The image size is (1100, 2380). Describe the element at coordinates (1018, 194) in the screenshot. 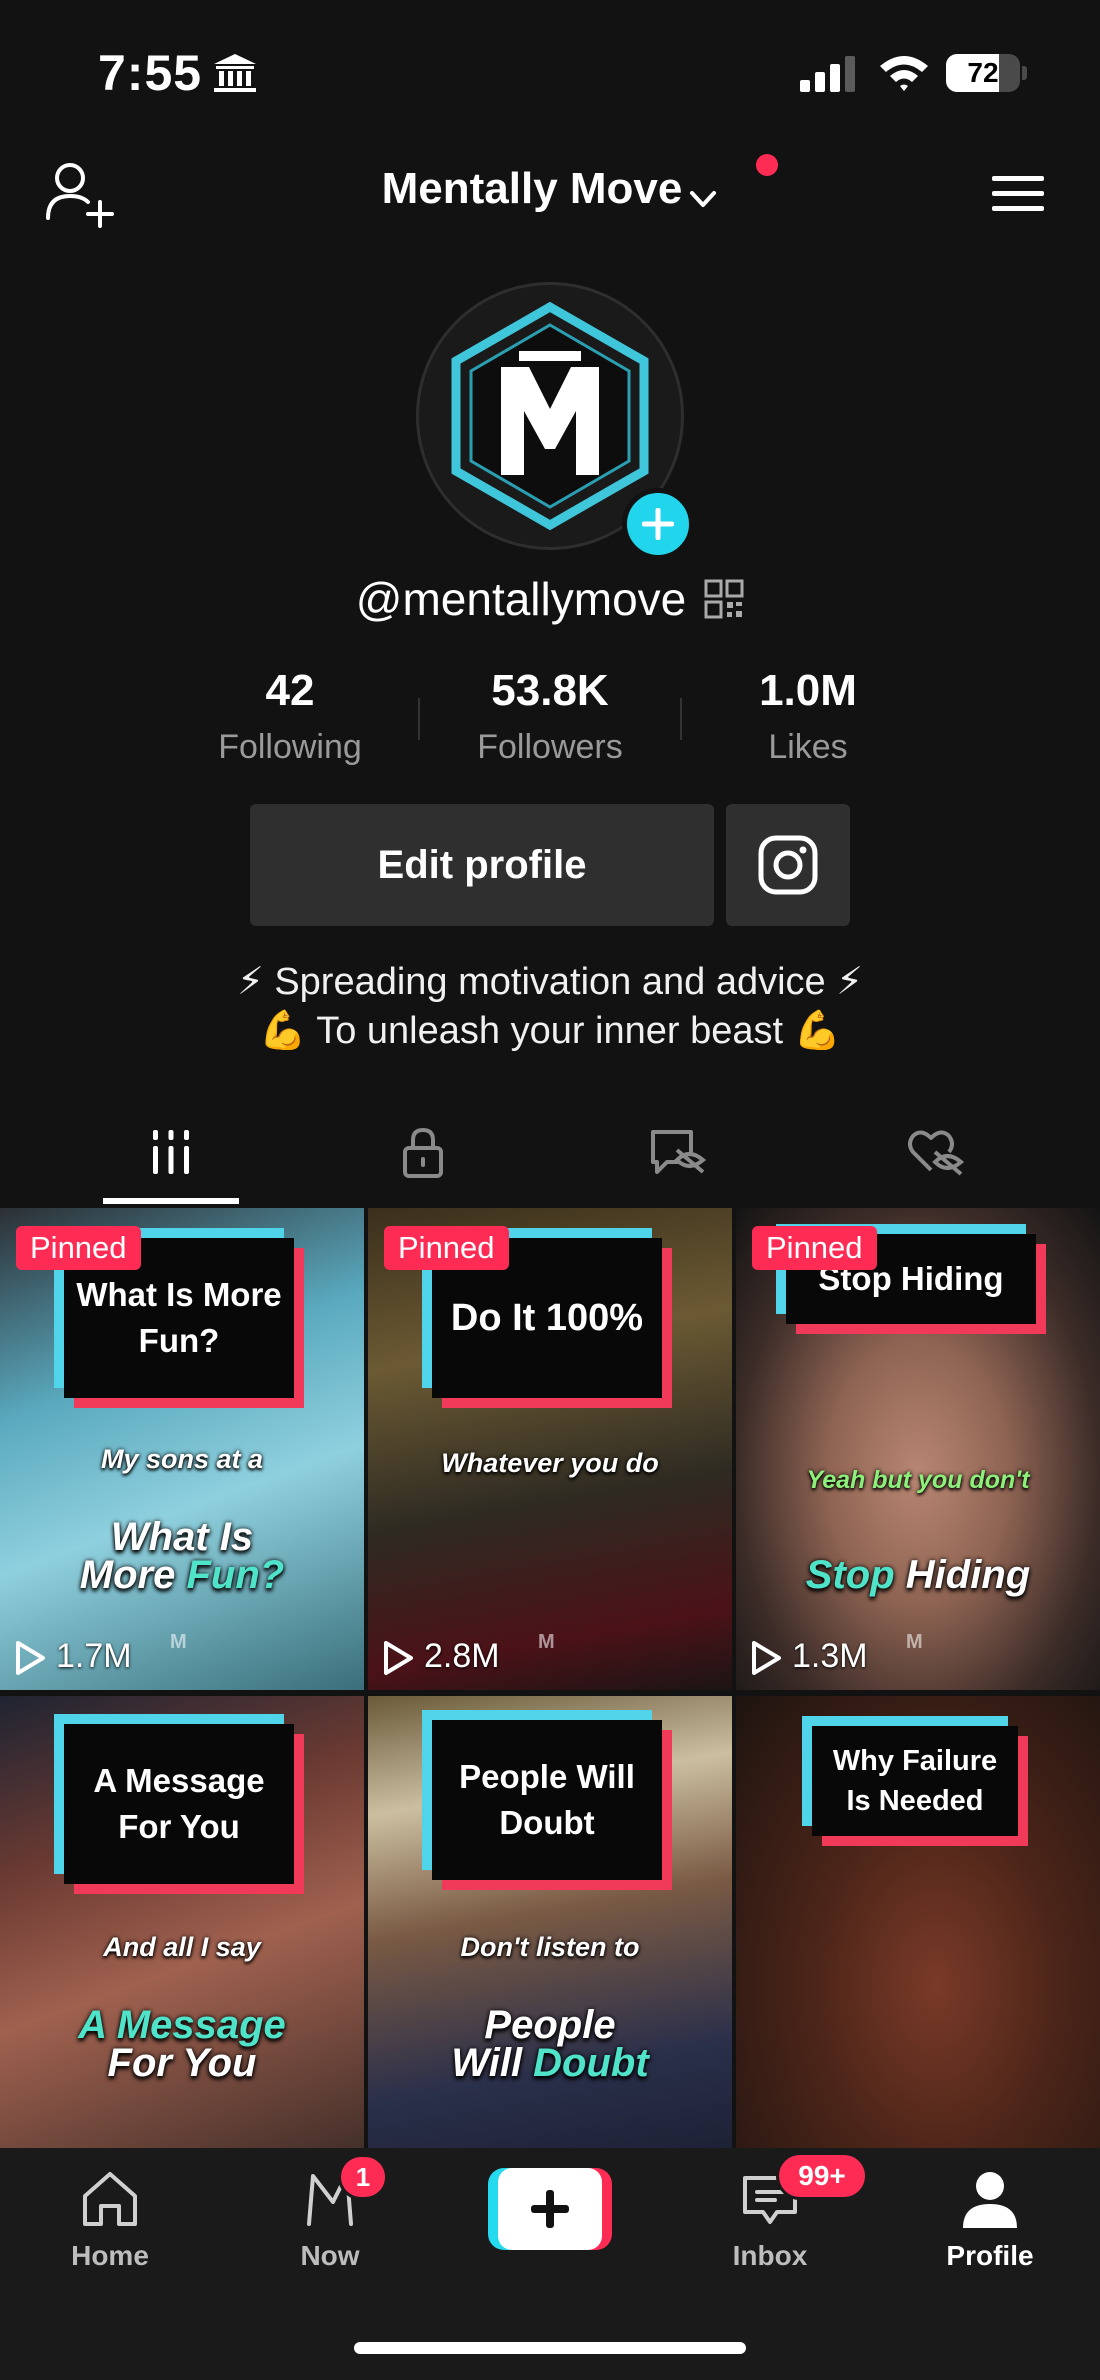

I see `menu-icon` at that location.